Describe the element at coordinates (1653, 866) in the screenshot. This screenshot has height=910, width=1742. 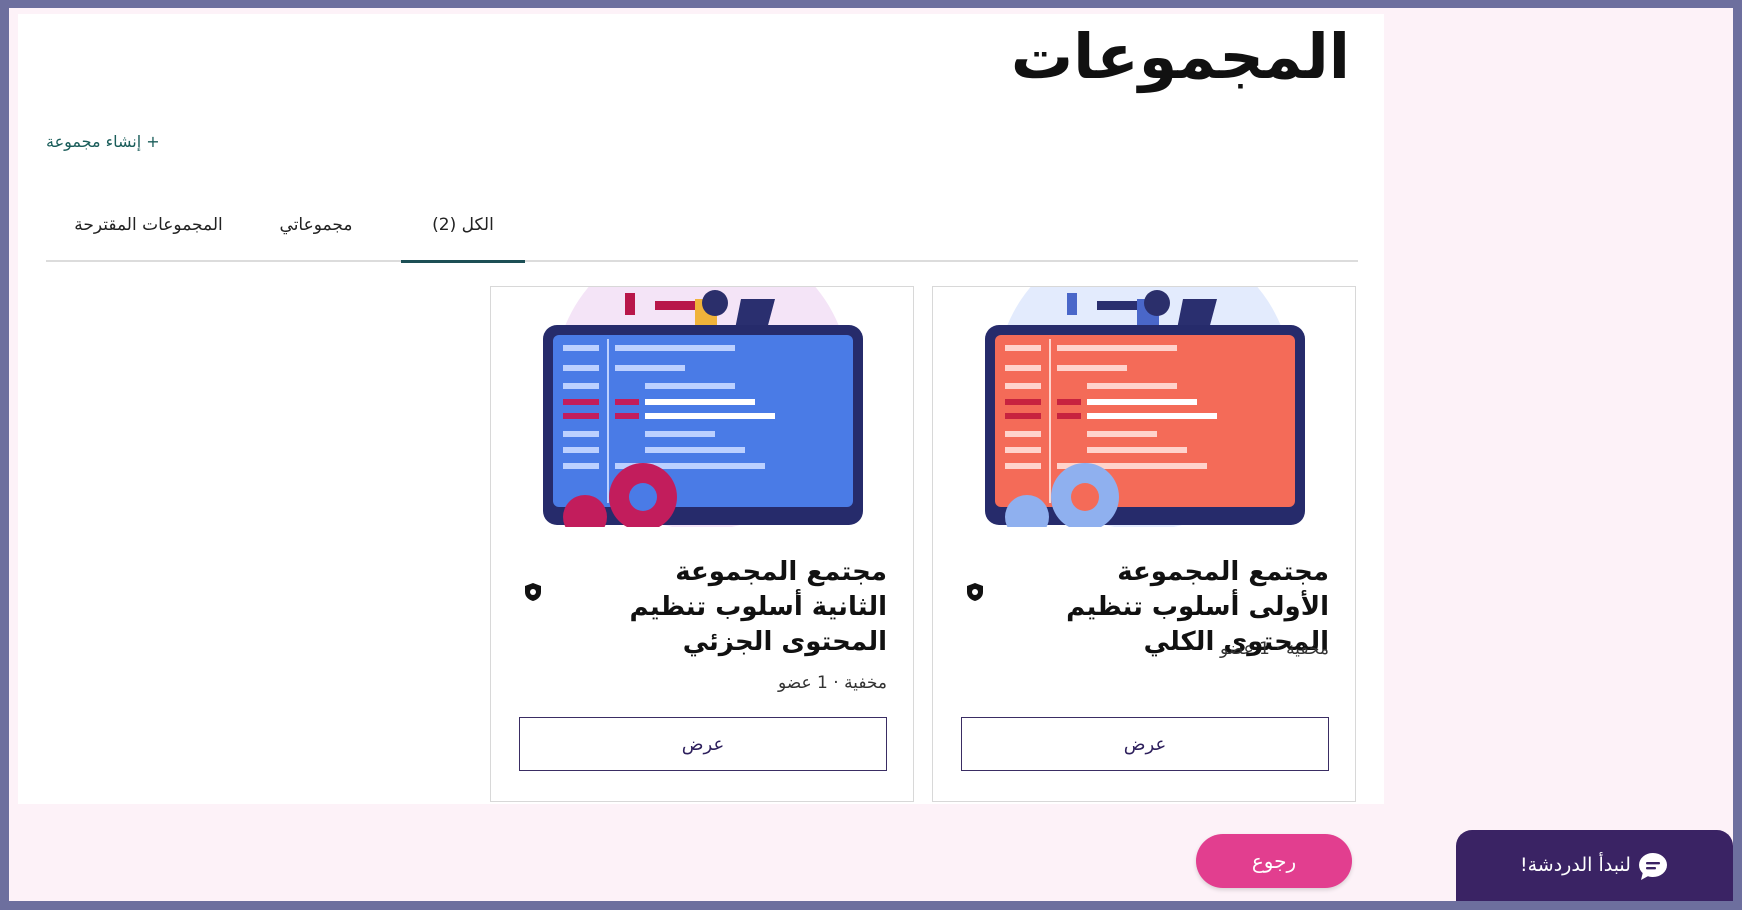
I see `chat-bubble-icon` at that location.